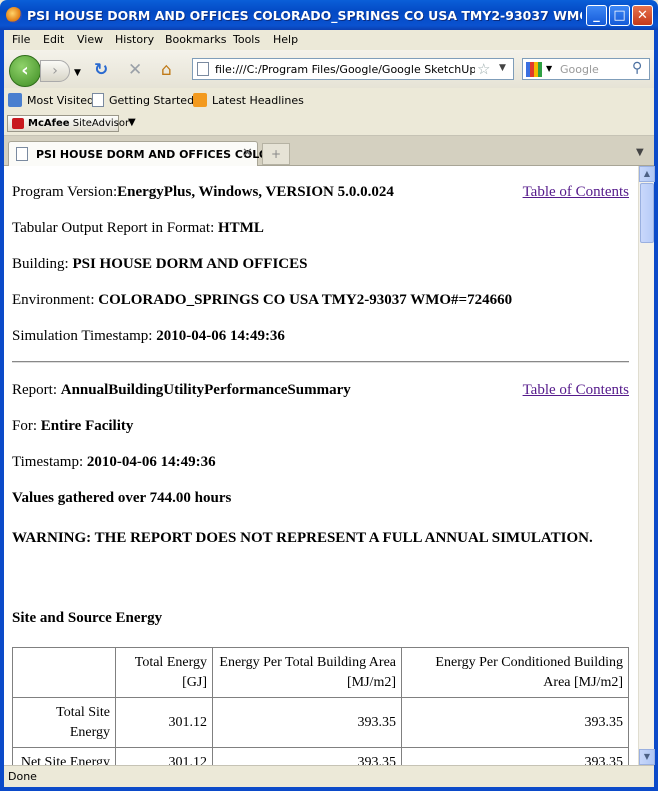 The image size is (658, 791). I want to click on maximize-button: □, so click(619, 15).